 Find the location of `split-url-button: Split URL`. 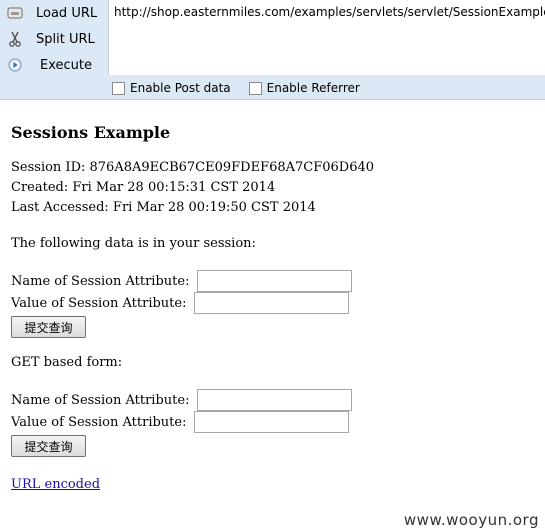

split-url-button: Split URL is located at coordinates (54, 39).